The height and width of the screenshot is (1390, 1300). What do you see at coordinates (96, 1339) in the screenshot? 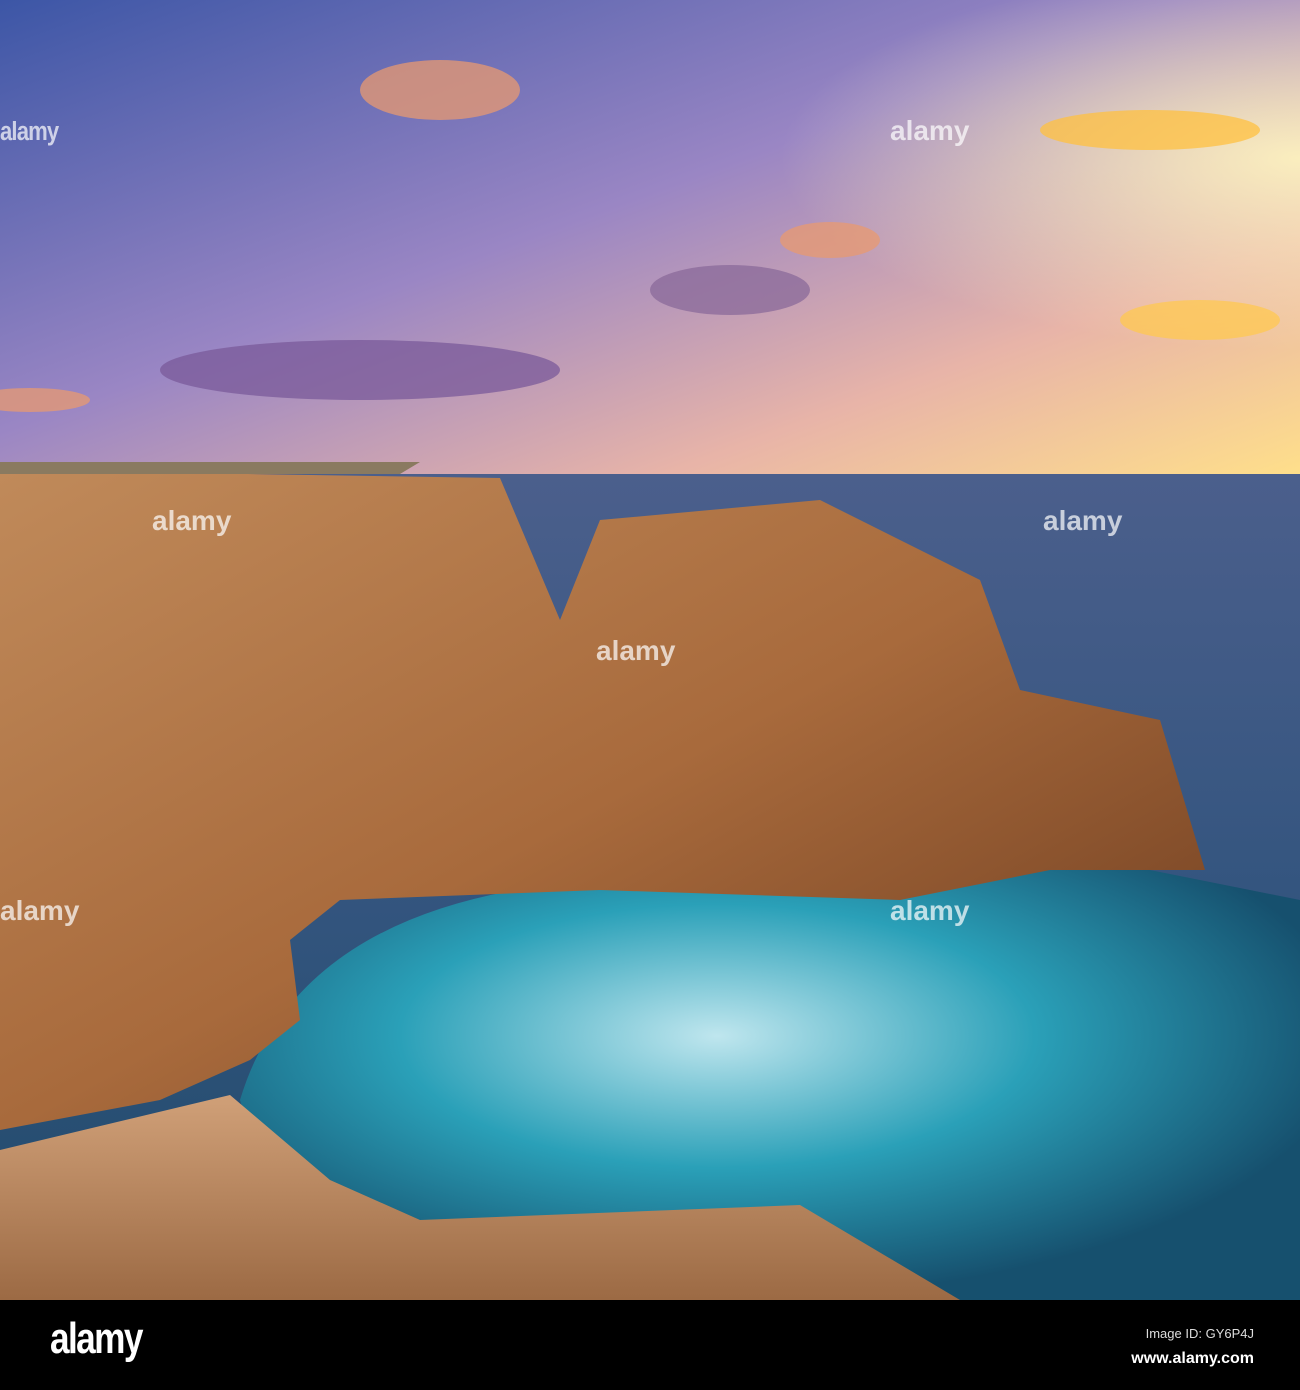
I see `alamy-logo: alamy` at bounding box center [96, 1339].